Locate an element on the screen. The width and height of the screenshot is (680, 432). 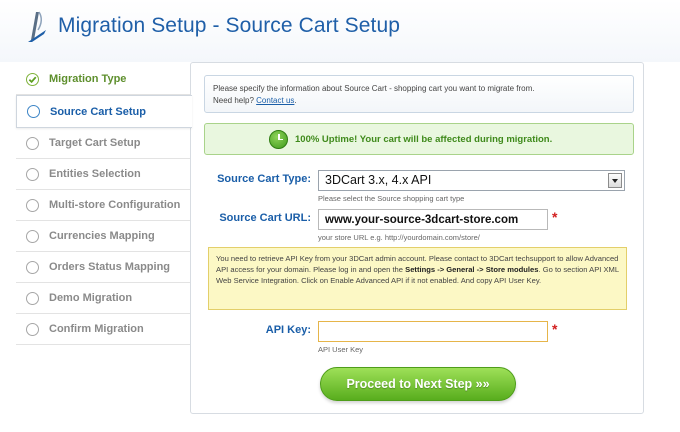
check-icon is located at coordinates (32, 79).